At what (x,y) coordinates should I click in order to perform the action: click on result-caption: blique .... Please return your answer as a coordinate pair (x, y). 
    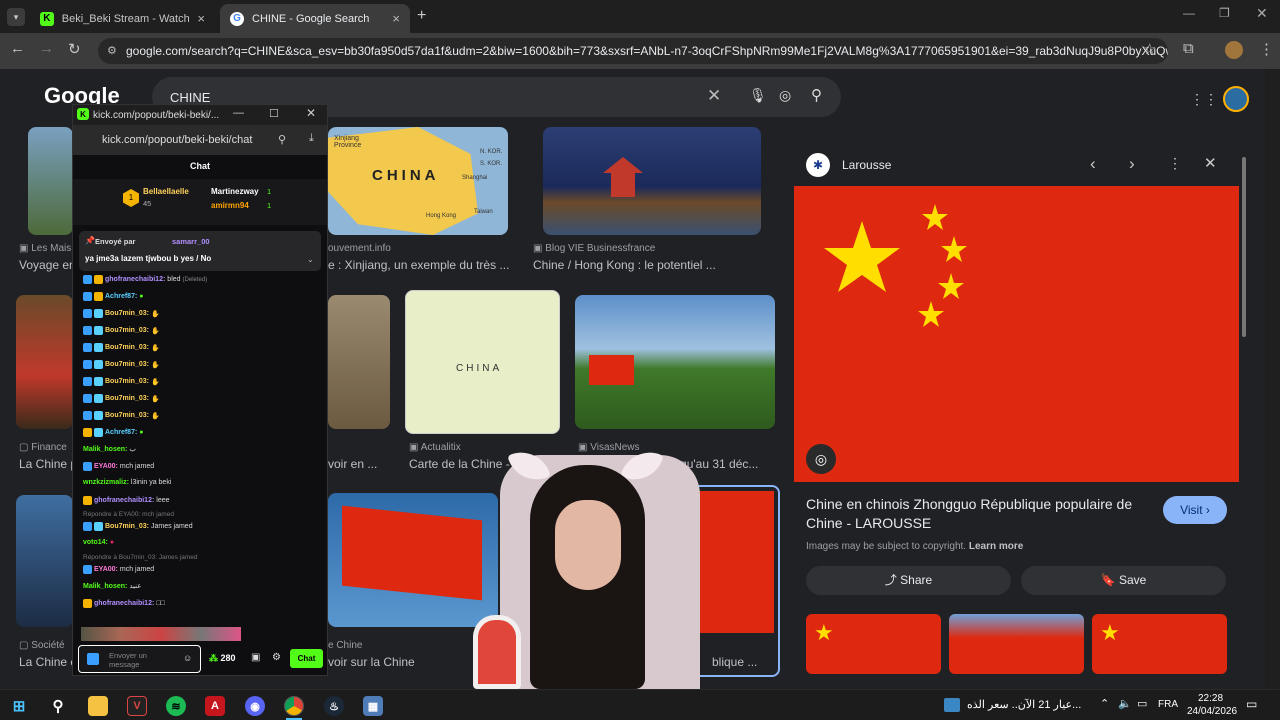
    Looking at the image, I should click on (734, 662).